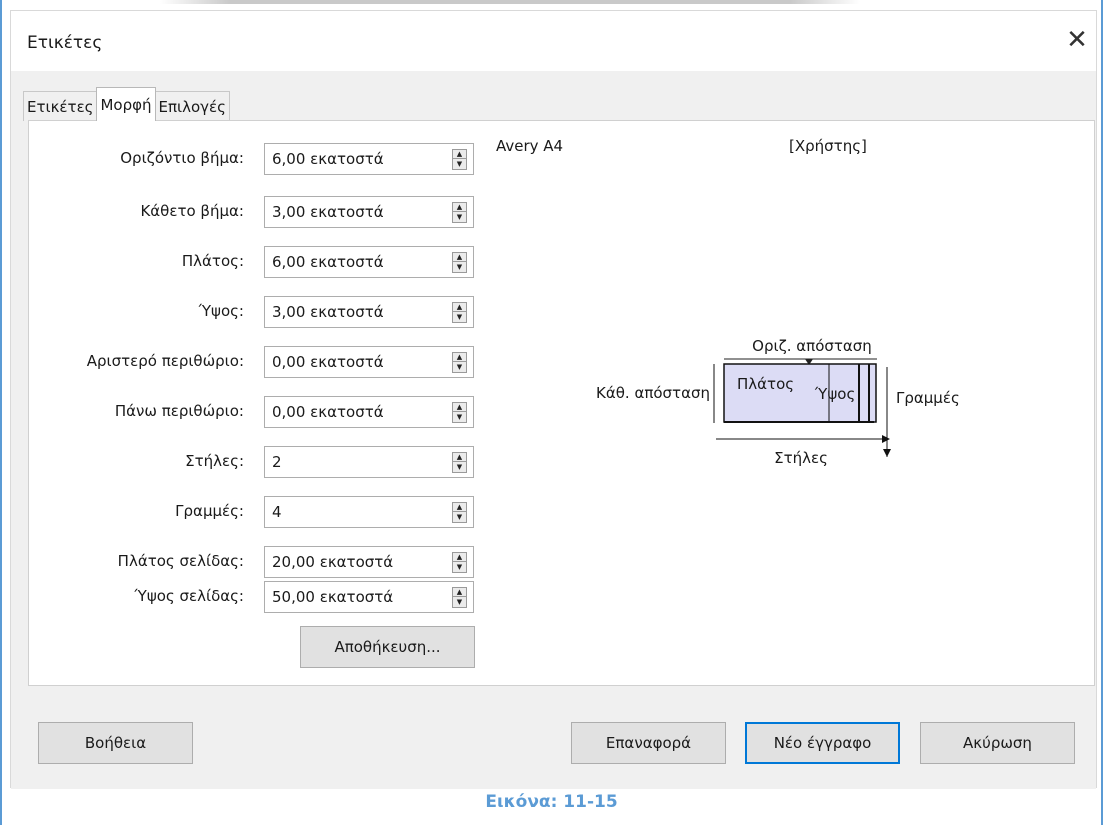 The height and width of the screenshot is (825, 1103). I want to click on titlebar: Ετικέτες ✕, so click(553, 41).